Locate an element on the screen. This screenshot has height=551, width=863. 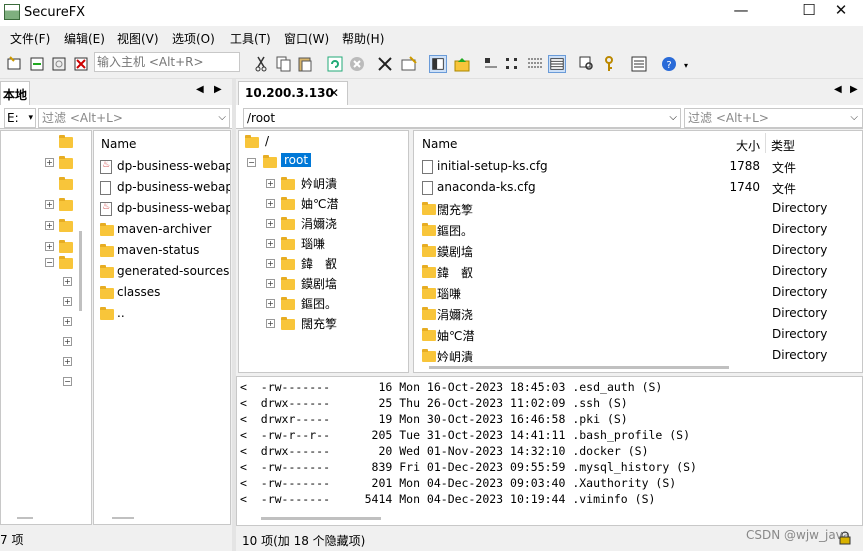
tree-folder-label: 涓嬭浇 is located at coordinates (319, 223).